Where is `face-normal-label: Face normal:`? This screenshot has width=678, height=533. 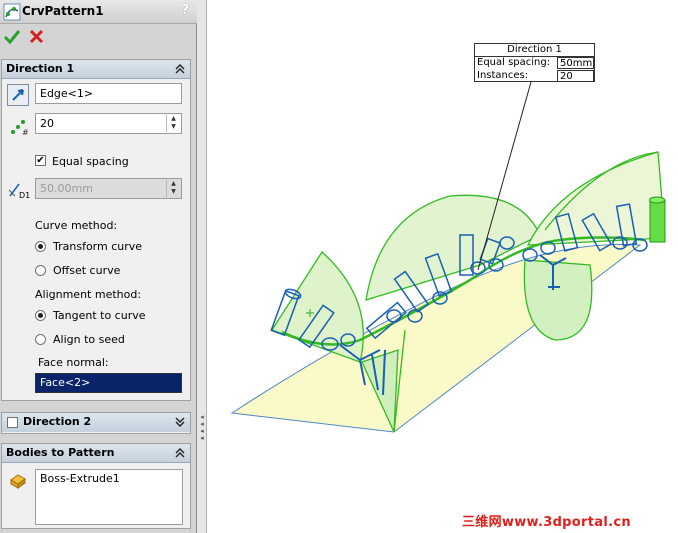 face-normal-label: Face normal: is located at coordinates (73, 362).